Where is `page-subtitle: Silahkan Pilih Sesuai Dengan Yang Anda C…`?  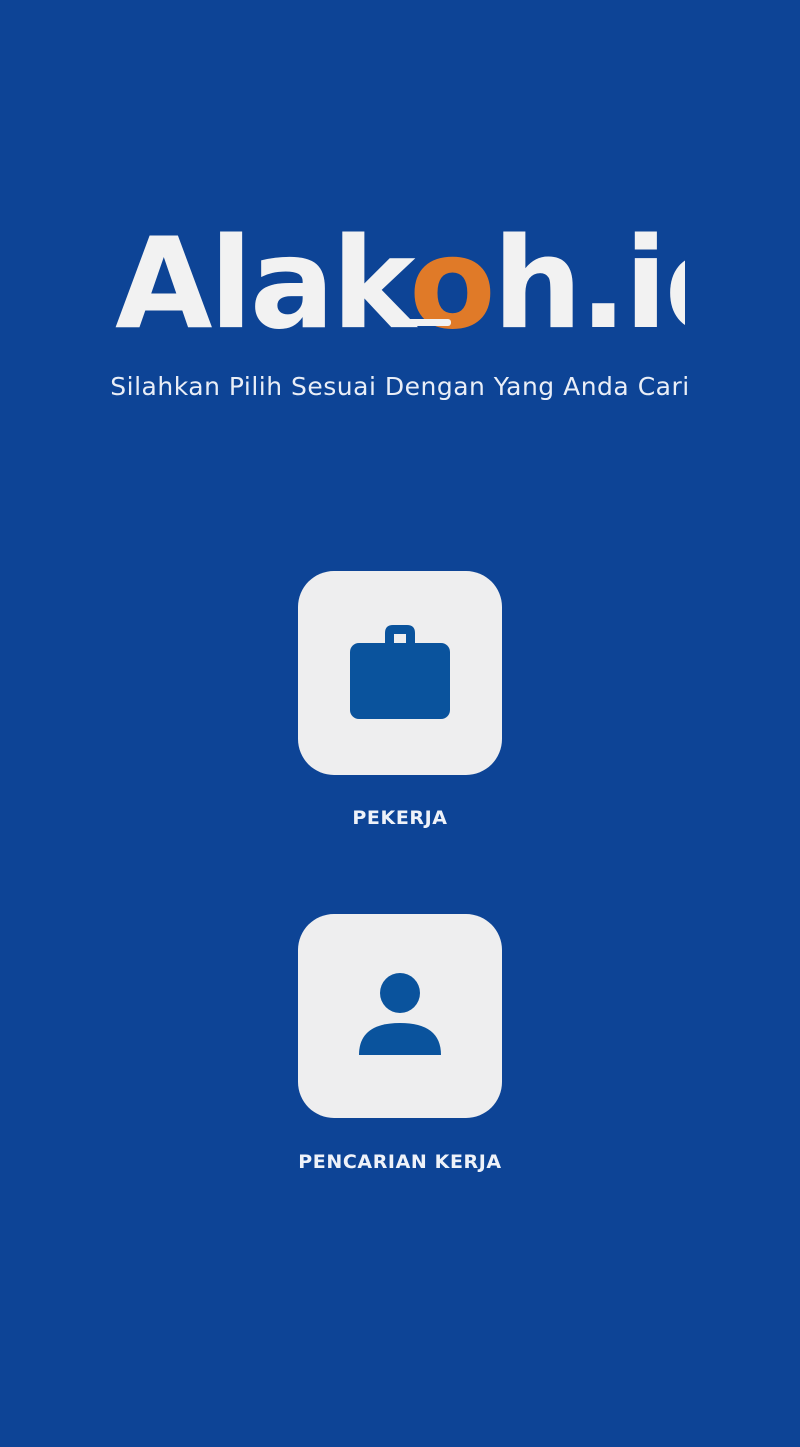
page-subtitle: Silahkan Pilih Sesuai Dengan Yang Anda C… is located at coordinates (400, 386).